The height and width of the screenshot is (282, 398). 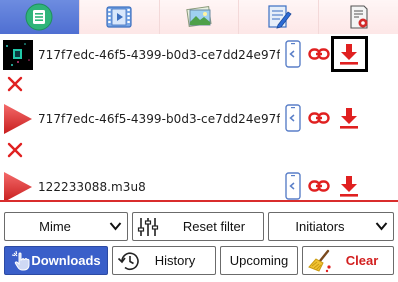 I want to click on tab-list, so click(x=40, y=17).